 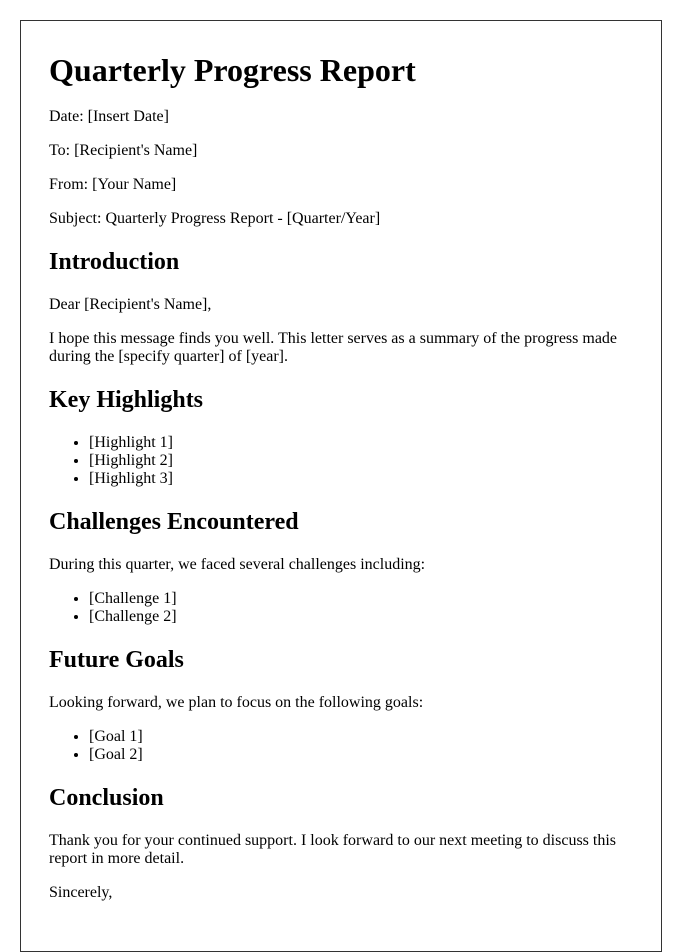 I want to click on list-item: [Highlight 2], so click(x=361, y=461).